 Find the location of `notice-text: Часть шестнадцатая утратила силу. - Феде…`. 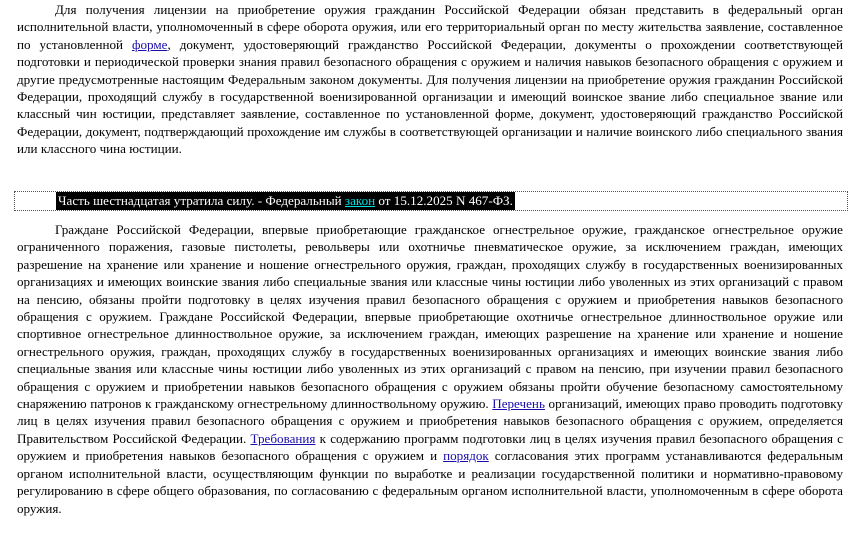

notice-text: Часть шестнадцатая утратила силу. - Феде… is located at coordinates (201, 200).